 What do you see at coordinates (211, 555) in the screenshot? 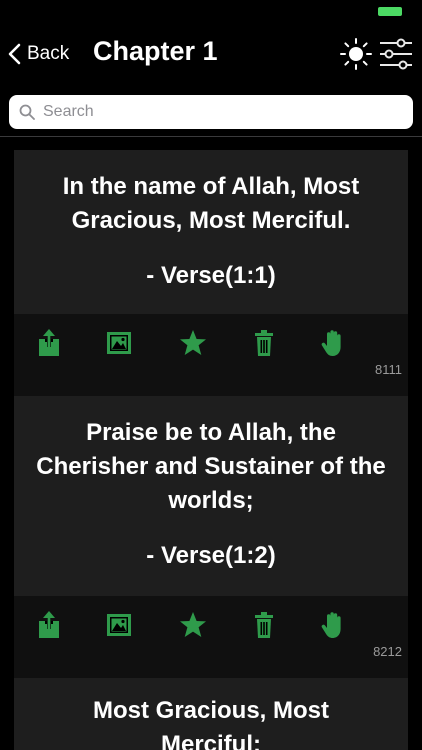
I see `verse-reference: - Verse(1:2)` at bounding box center [211, 555].